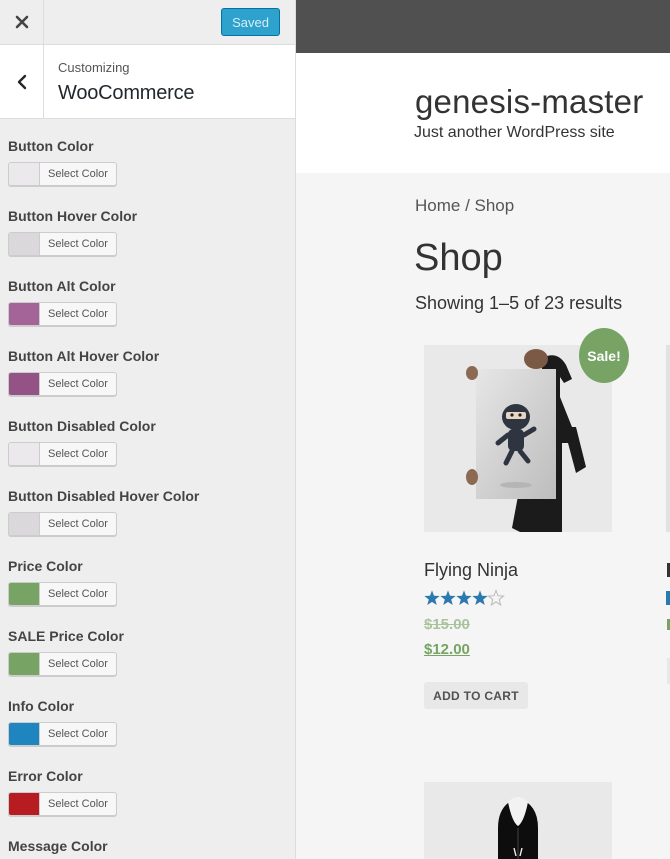 Image resolution: width=670 pixels, height=859 pixels. I want to click on color-control: Button Alt Hover Color Select Color, so click(148, 364).